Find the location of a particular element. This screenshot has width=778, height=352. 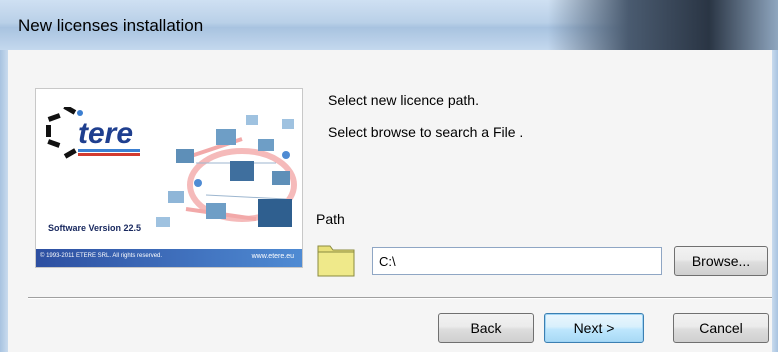

path-label: Path is located at coordinates (330, 219).